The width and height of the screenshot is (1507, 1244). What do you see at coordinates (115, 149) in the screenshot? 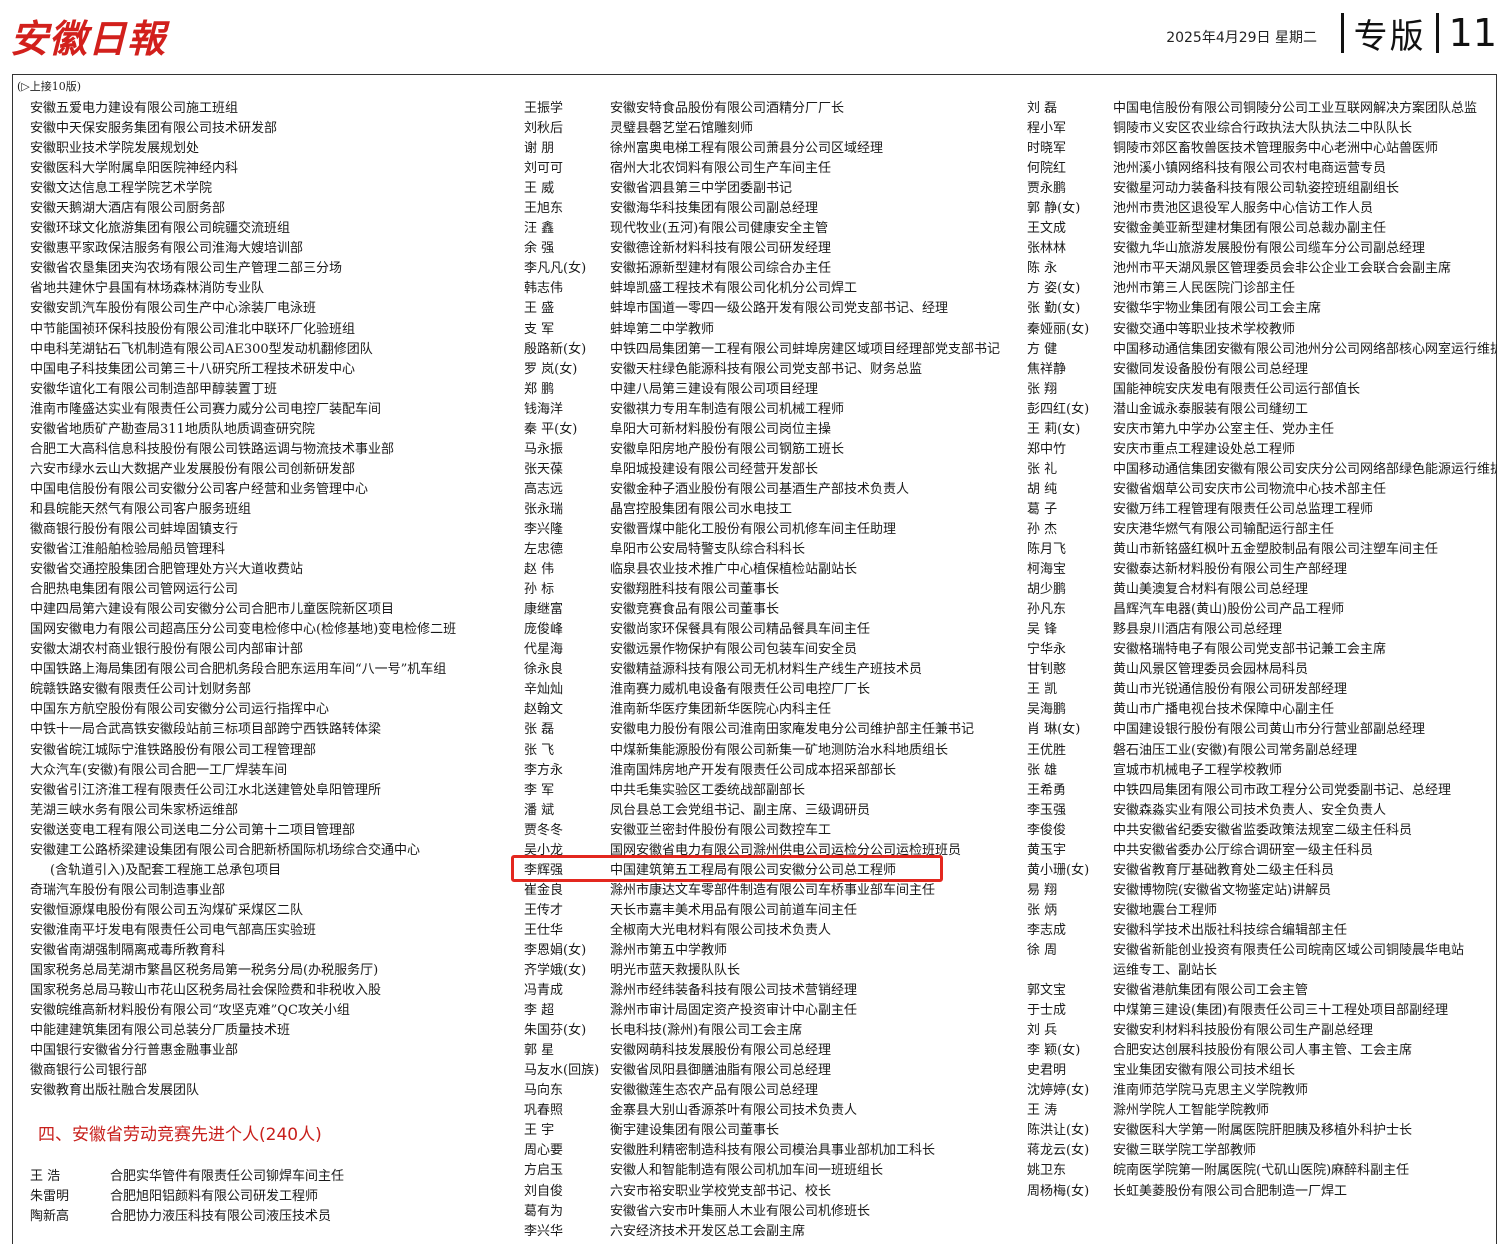
I see `unit-list-item: 安徽职业技术学院发展规划处` at bounding box center [115, 149].